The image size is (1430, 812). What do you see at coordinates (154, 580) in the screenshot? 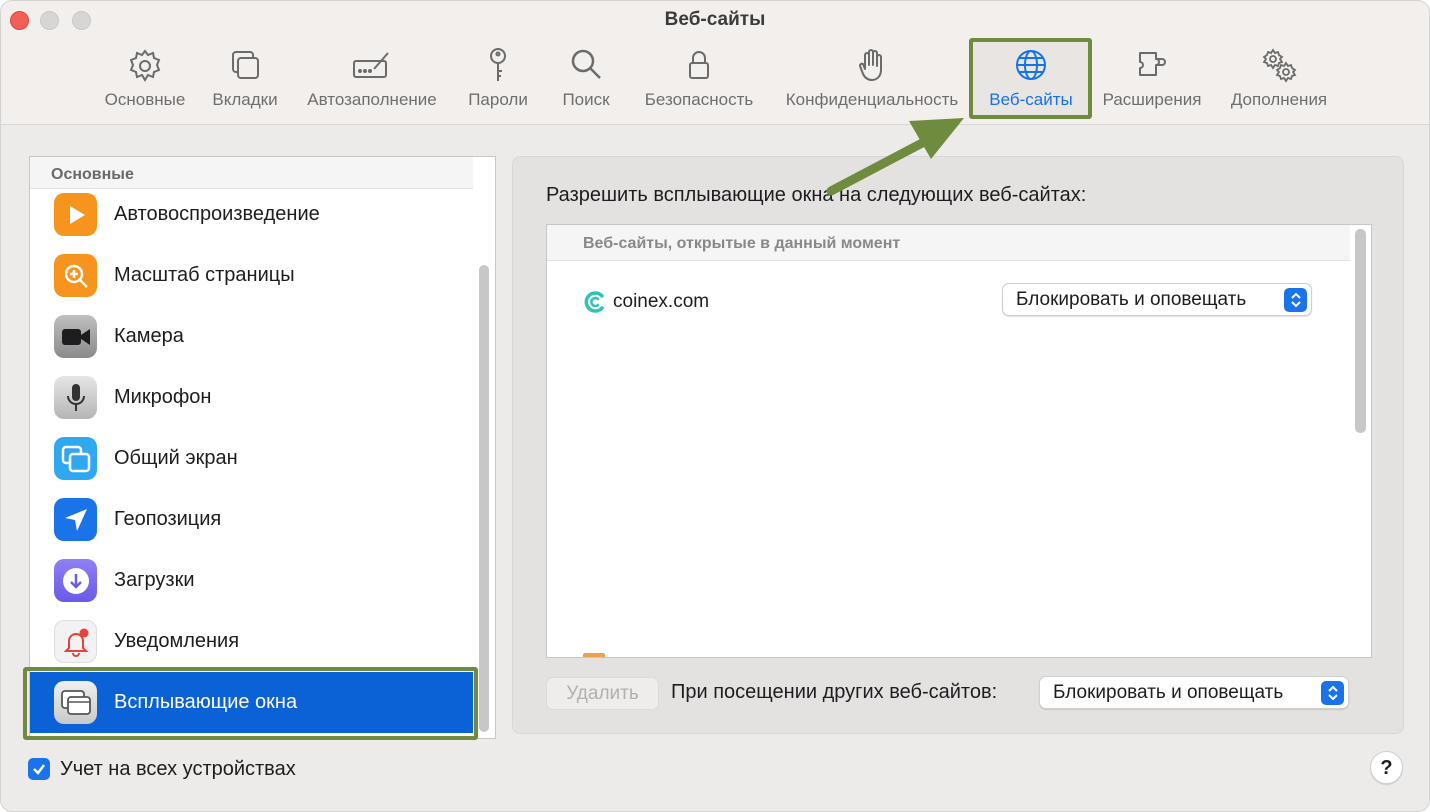
I see `sidebar-item-label: Загрузки` at bounding box center [154, 580].